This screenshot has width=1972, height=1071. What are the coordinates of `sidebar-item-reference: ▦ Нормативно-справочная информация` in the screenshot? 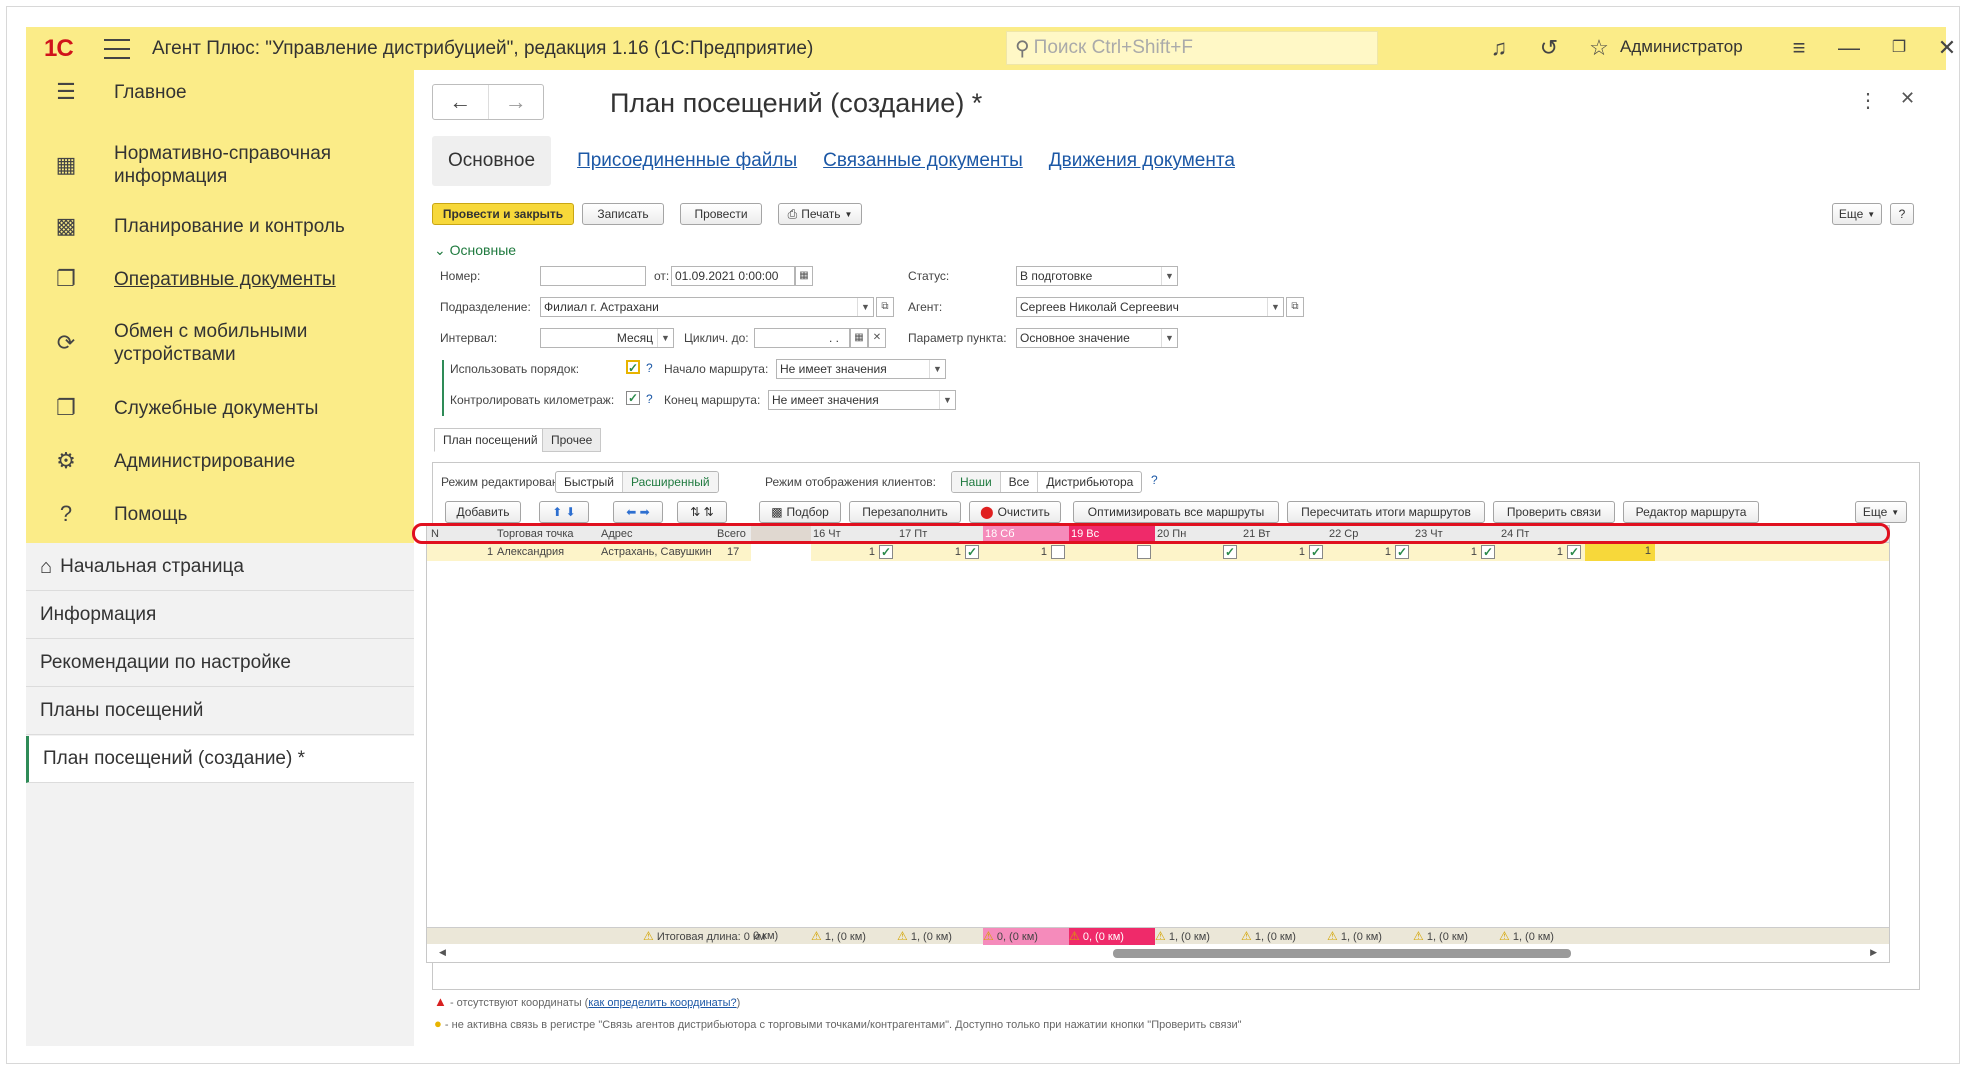 It's located at (220, 165).